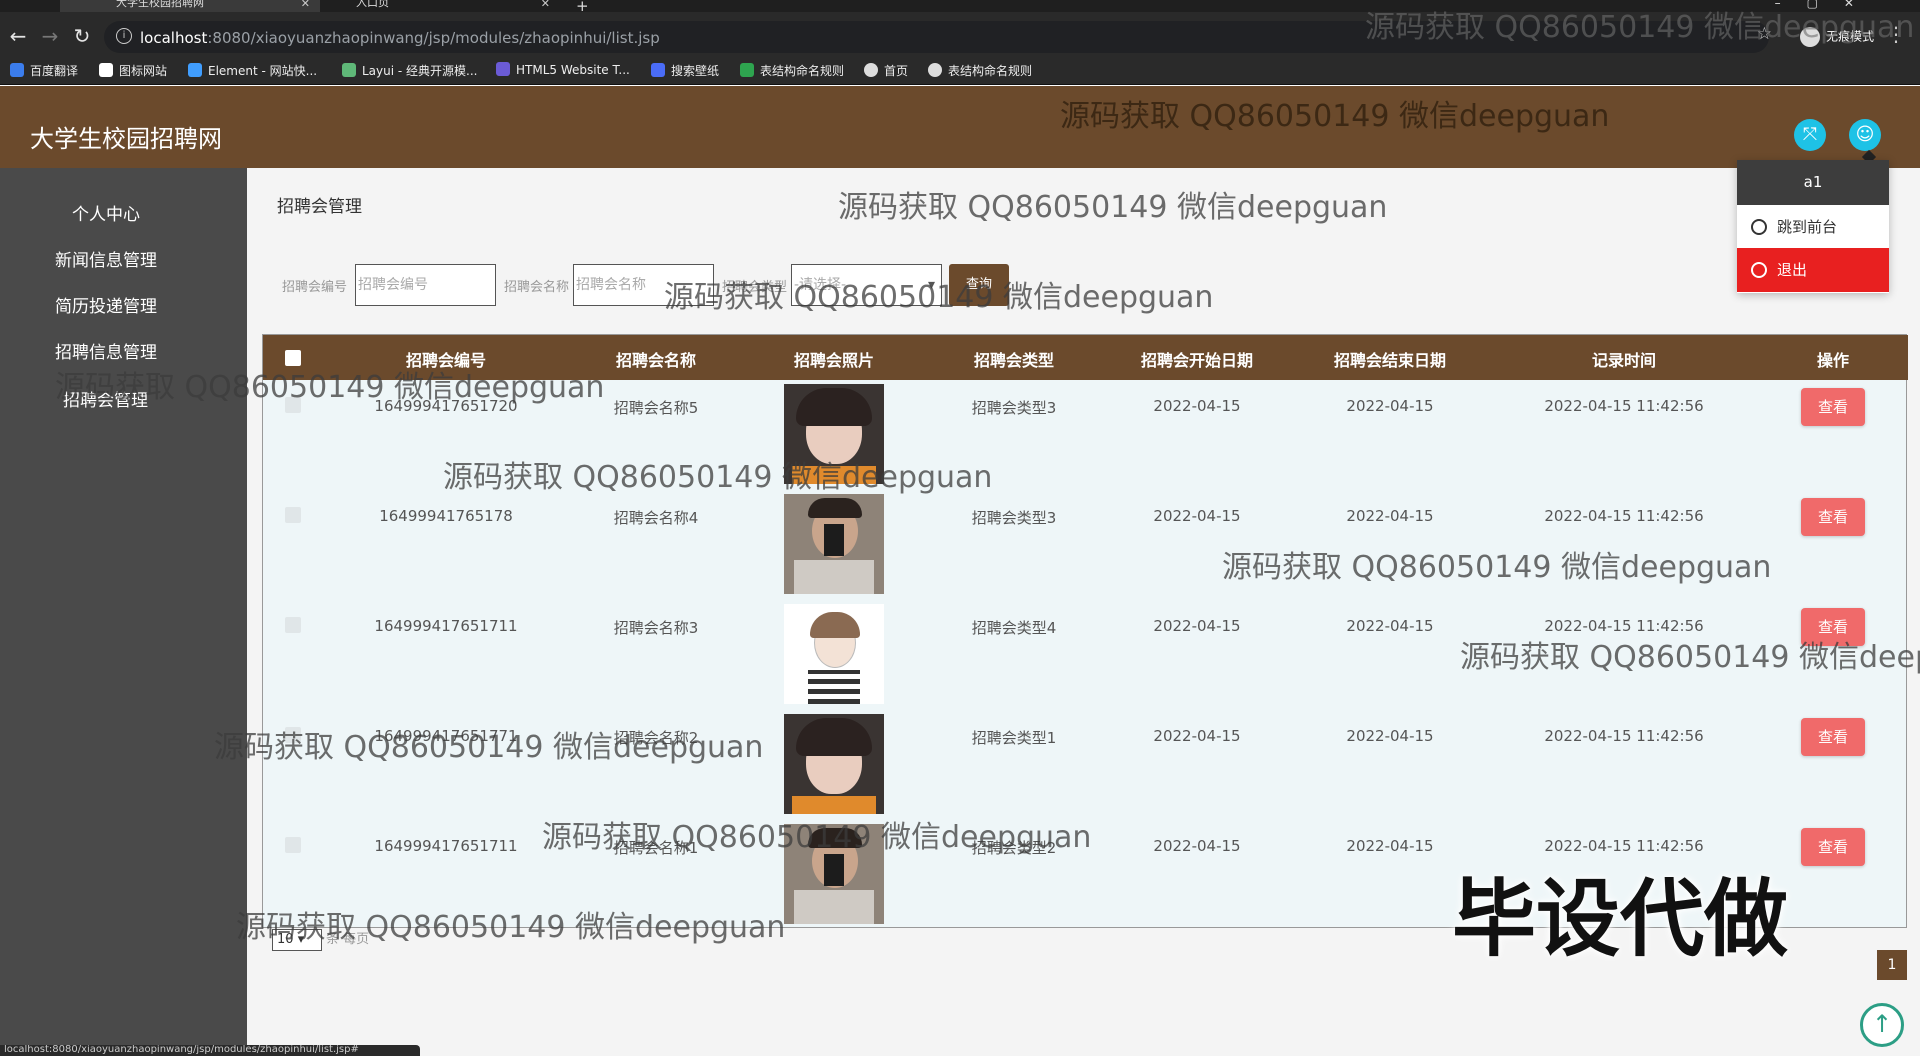  I want to click on sidebar-item-personal-center: 个人中心, so click(106, 212).